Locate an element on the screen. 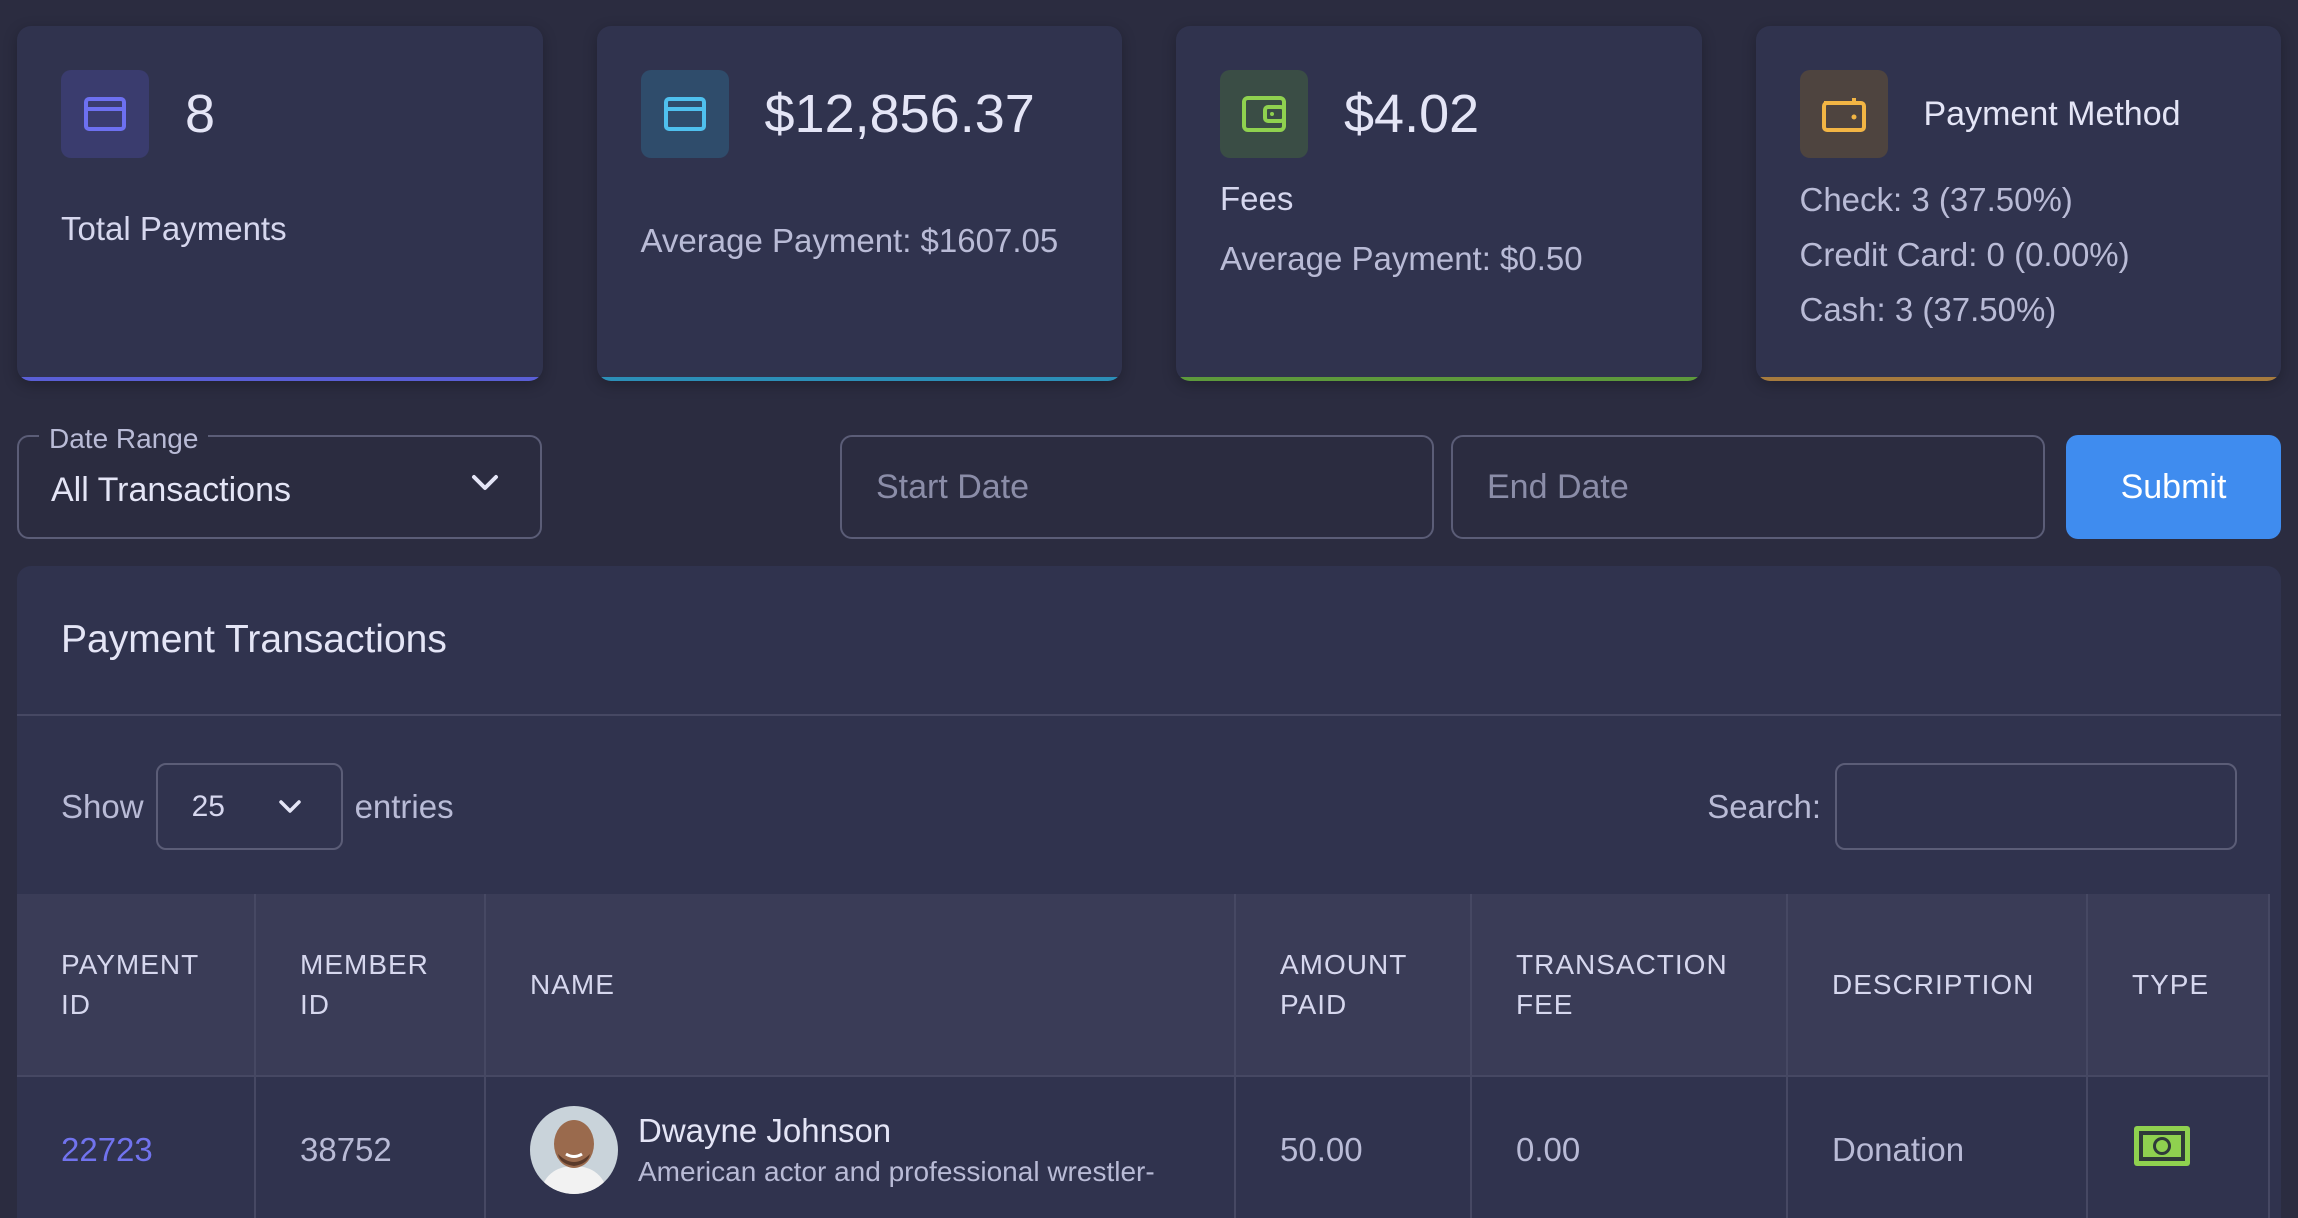 The height and width of the screenshot is (1218, 2298). header-name: NAME is located at coordinates (860, 985).